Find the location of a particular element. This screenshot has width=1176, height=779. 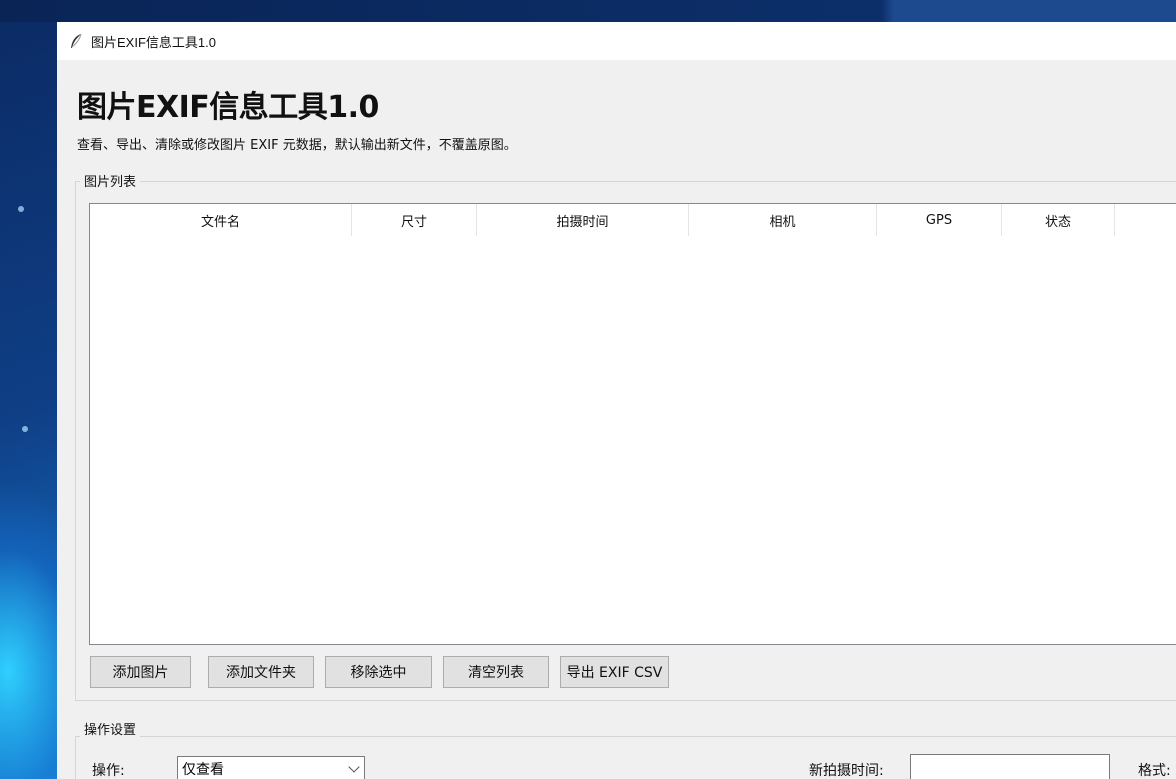

format-label: 格式: is located at coordinates (1154, 771).